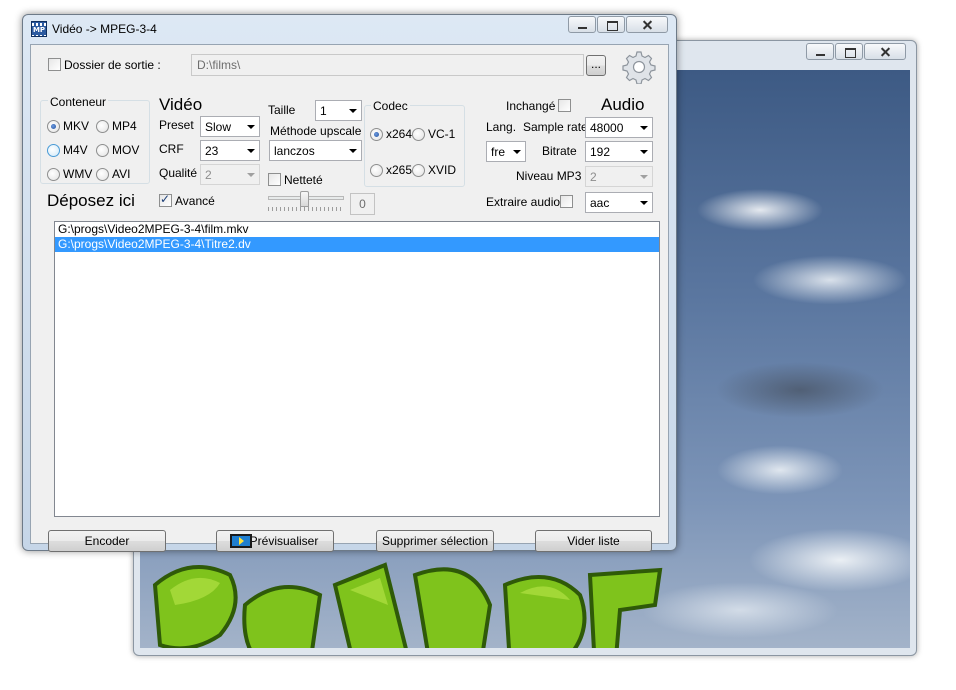 This screenshot has height=690, width=956. Describe the element at coordinates (294, 151) in the screenshot. I see `upscale-value: lanczos` at that location.